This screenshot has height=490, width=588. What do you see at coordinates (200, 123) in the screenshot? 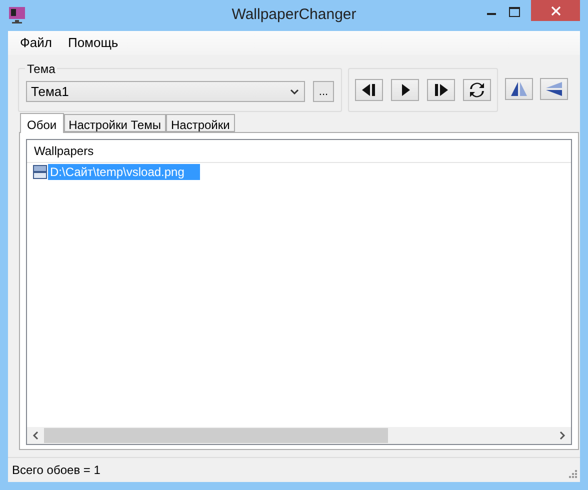
I see `tab: Настройки` at bounding box center [200, 123].